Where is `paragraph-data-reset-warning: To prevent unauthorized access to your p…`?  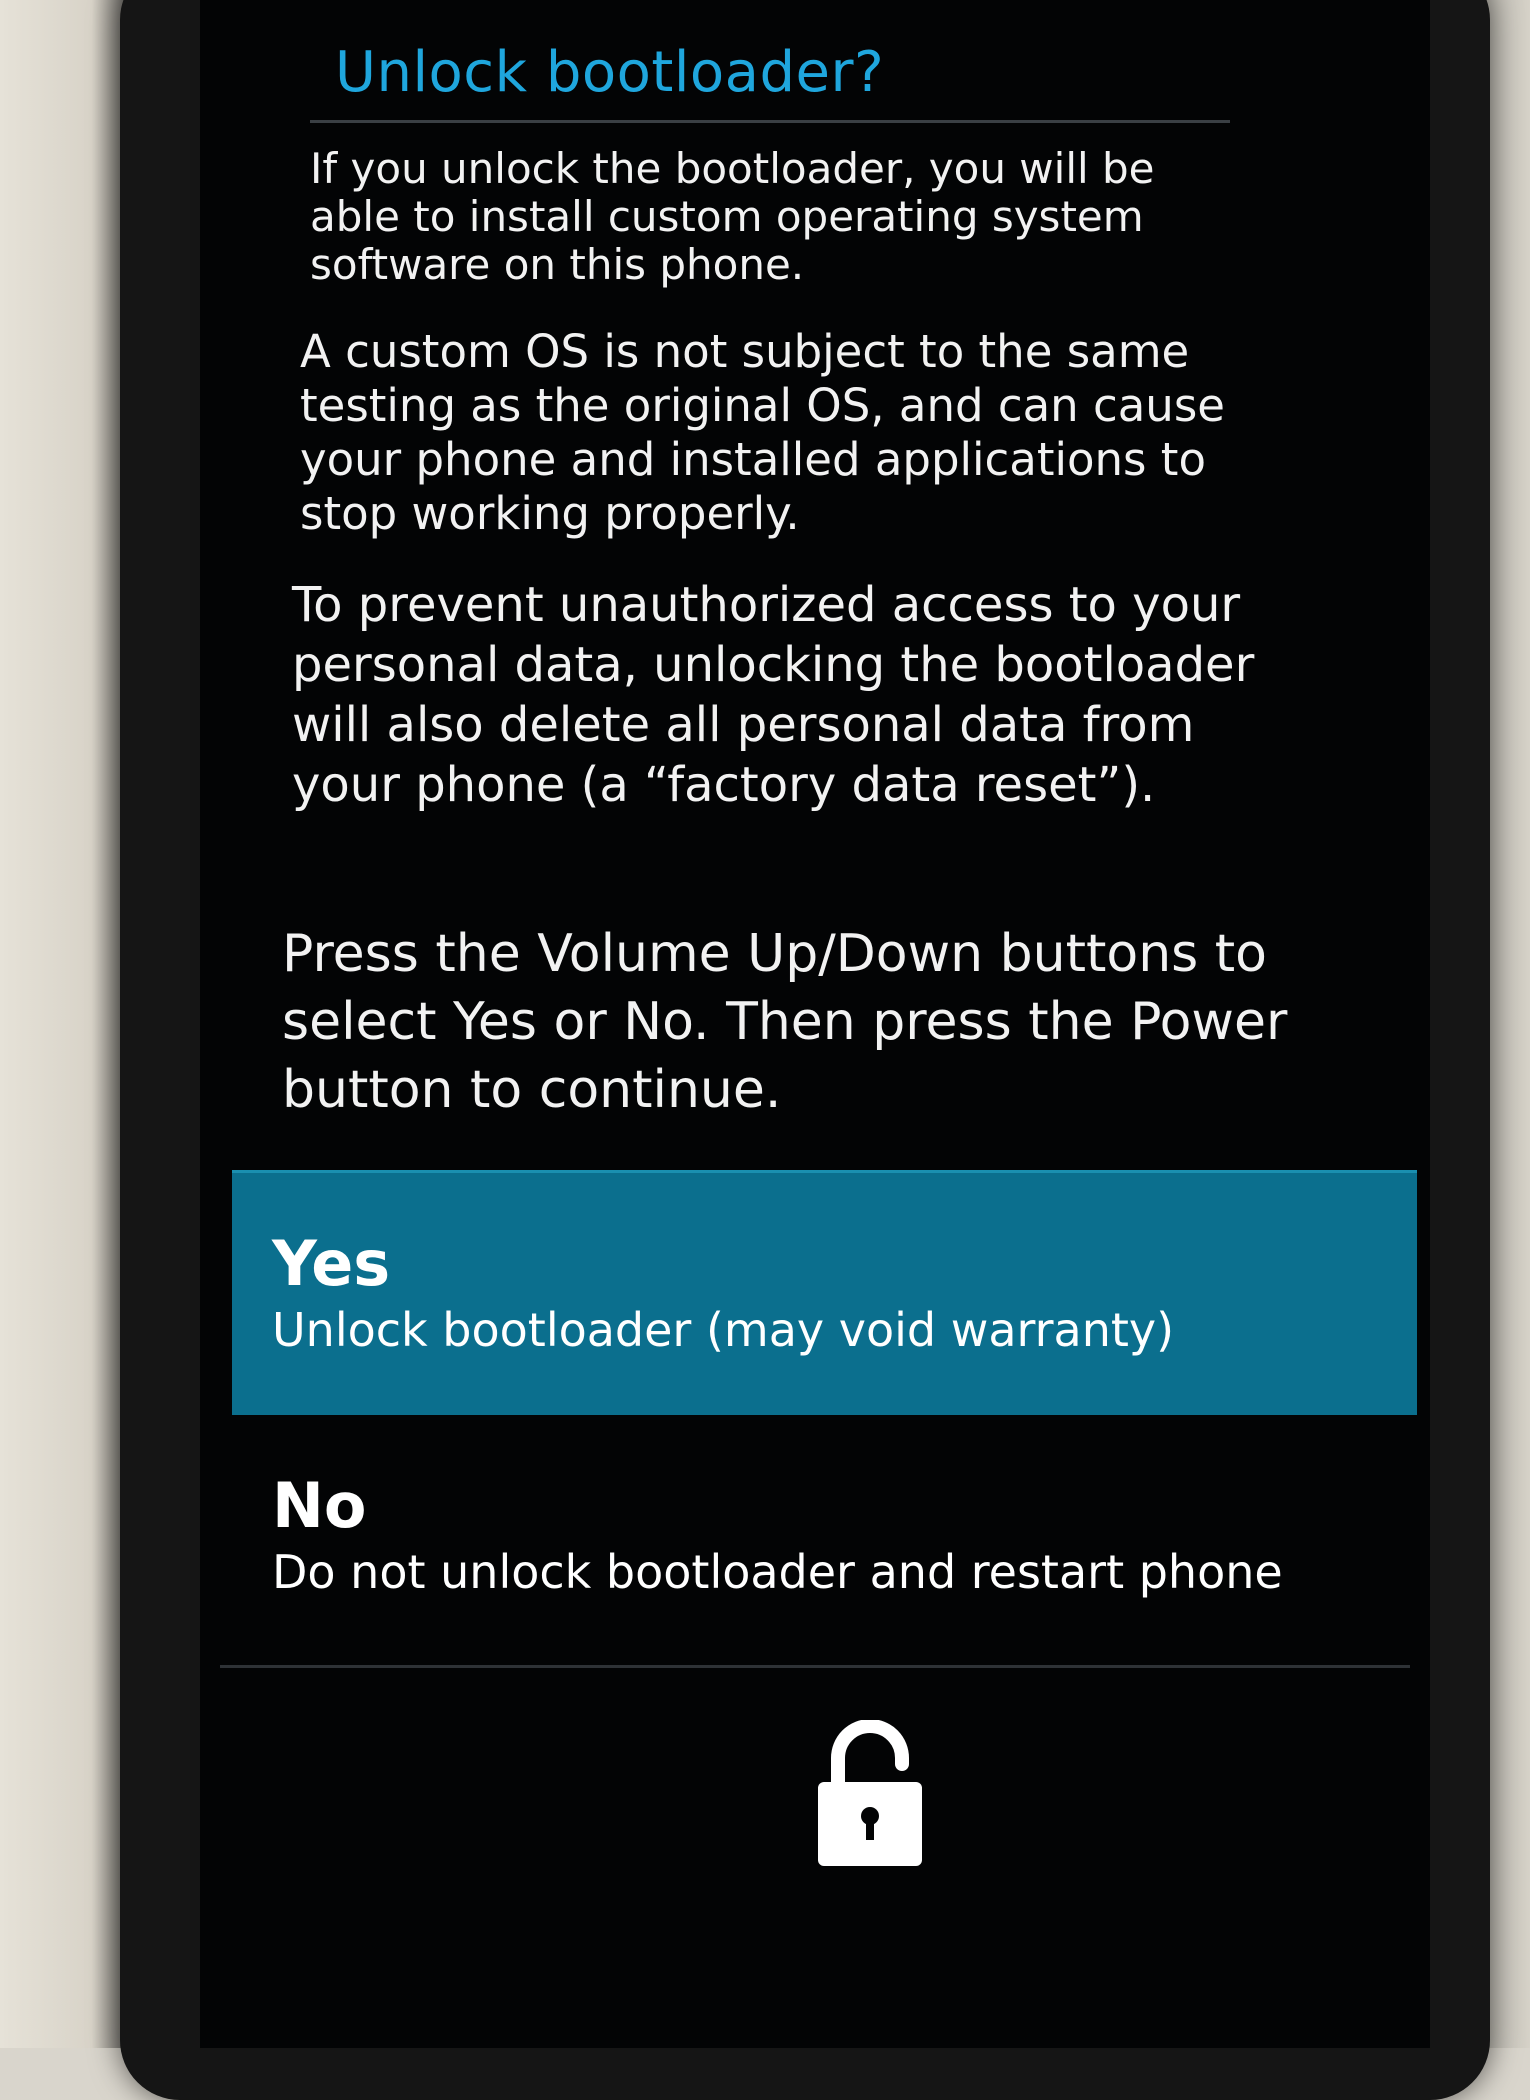 paragraph-data-reset-warning: To prevent unauthorized access to your p… is located at coordinates (773, 695).